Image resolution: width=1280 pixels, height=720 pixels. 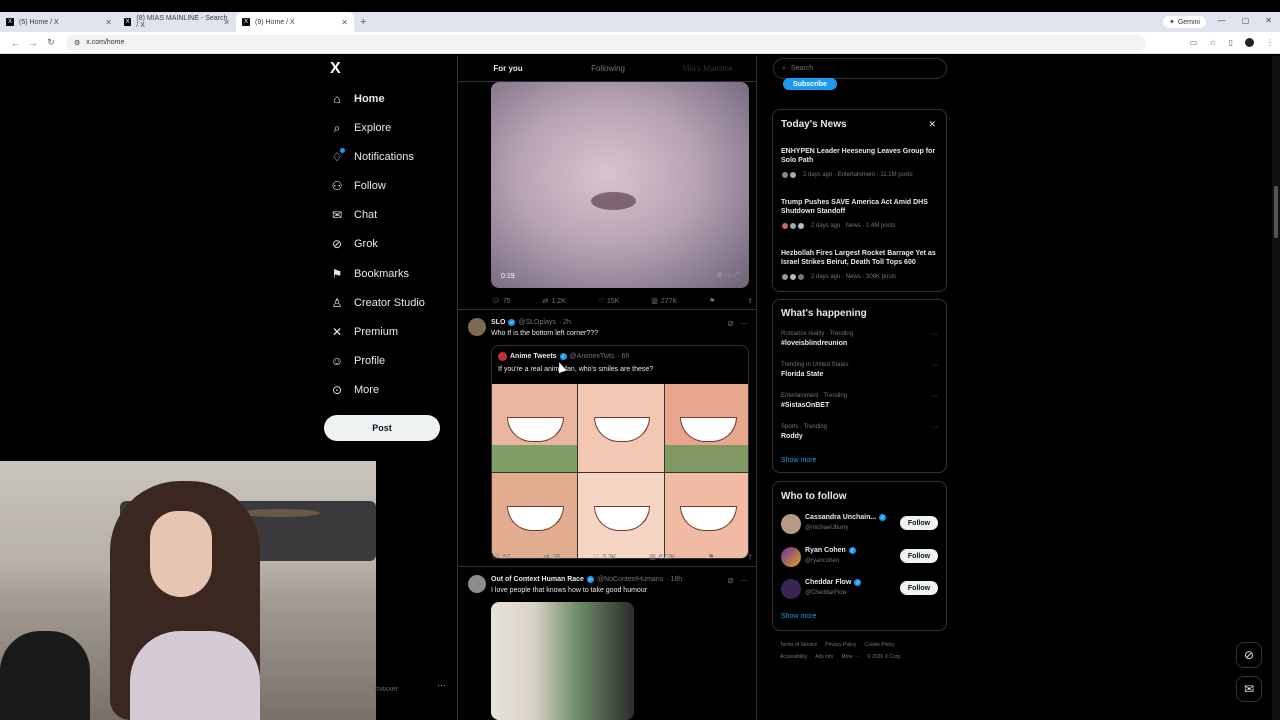 What do you see at coordinates (792, 436) in the screenshot?
I see `trend-name: Roddy` at bounding box center [792, 436].